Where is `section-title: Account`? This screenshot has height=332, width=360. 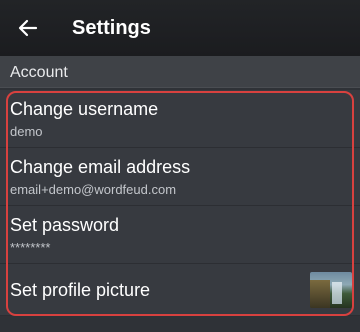 section-title: Account is located at coordinates (39, 72).